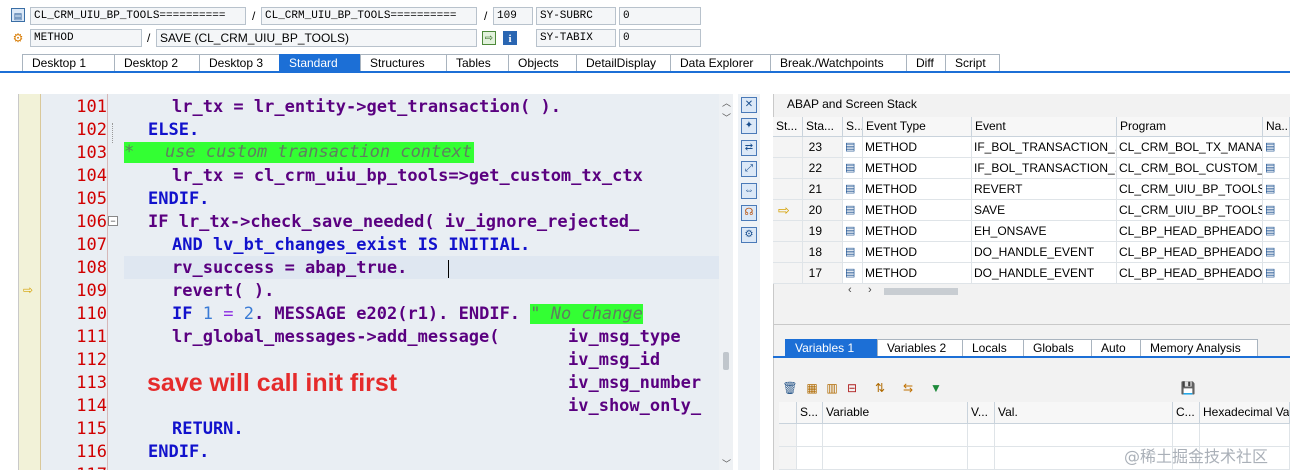 The image size is (1290, 470). What do you see at coordinates (936, 388) in the screenshot?
I see `filter-icon: ▼` at bounding box center [936, 388].